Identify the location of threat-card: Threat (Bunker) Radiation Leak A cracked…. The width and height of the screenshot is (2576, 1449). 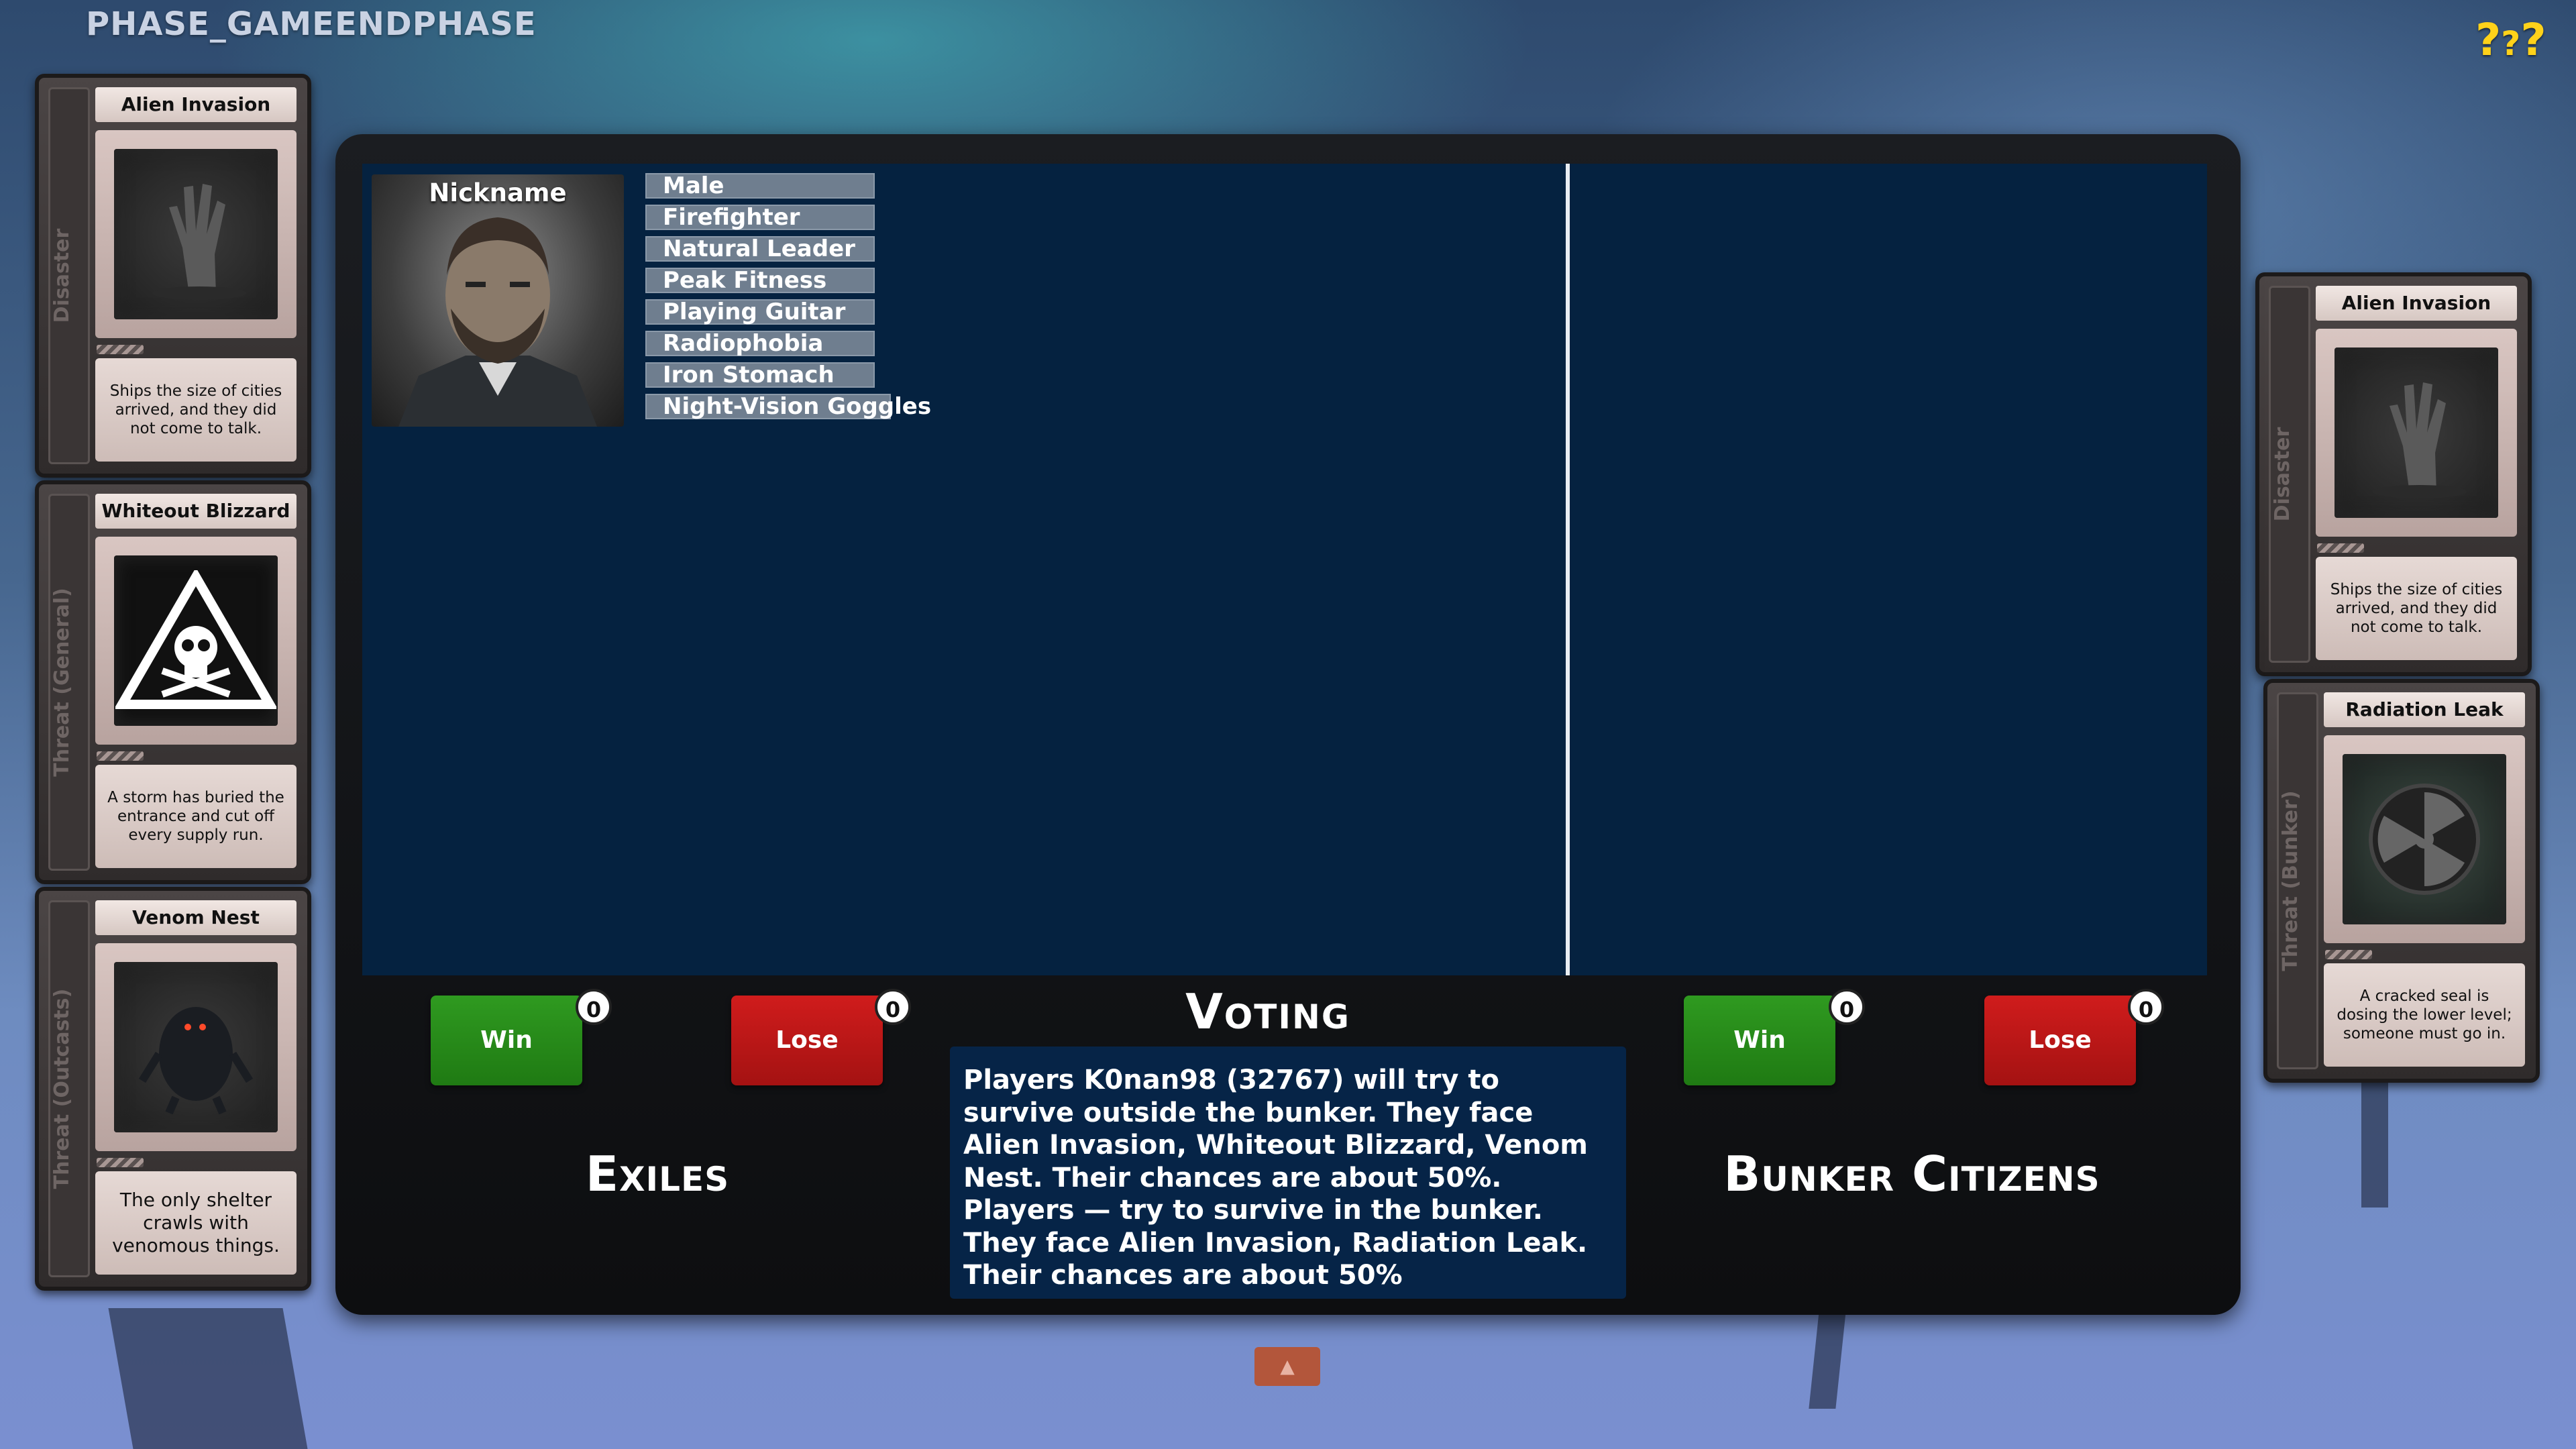
(2401, 881).